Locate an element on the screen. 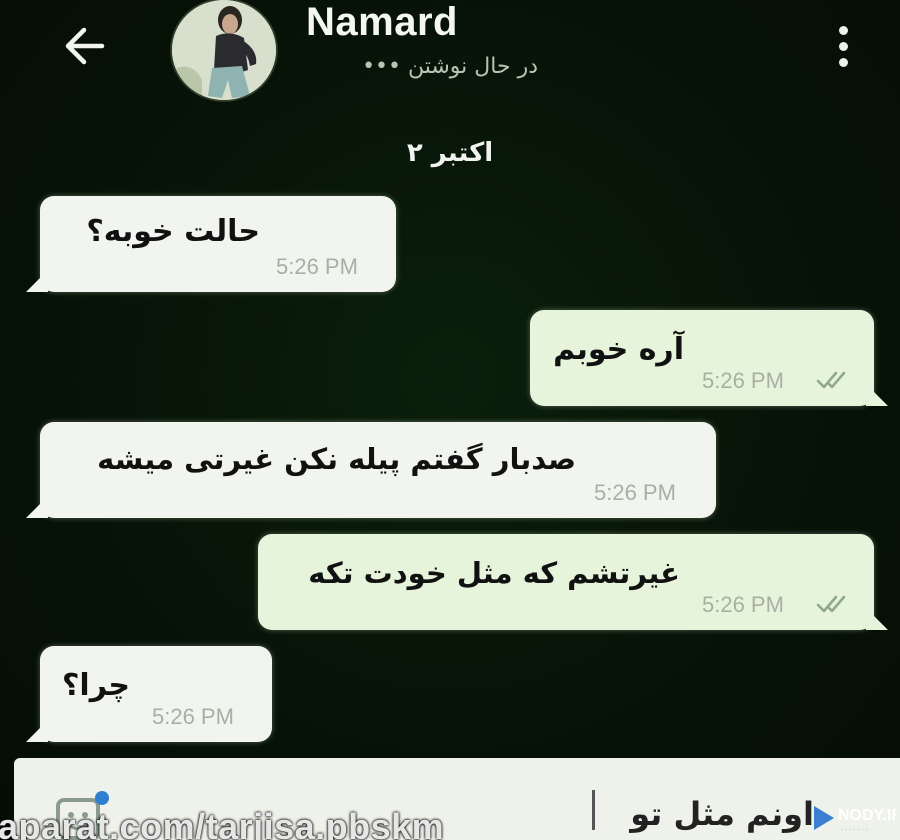 The width and height of the screenshot is (900, 840). nody-watermark: NODY.IR ••••••• is located at coordinates (856, 820).